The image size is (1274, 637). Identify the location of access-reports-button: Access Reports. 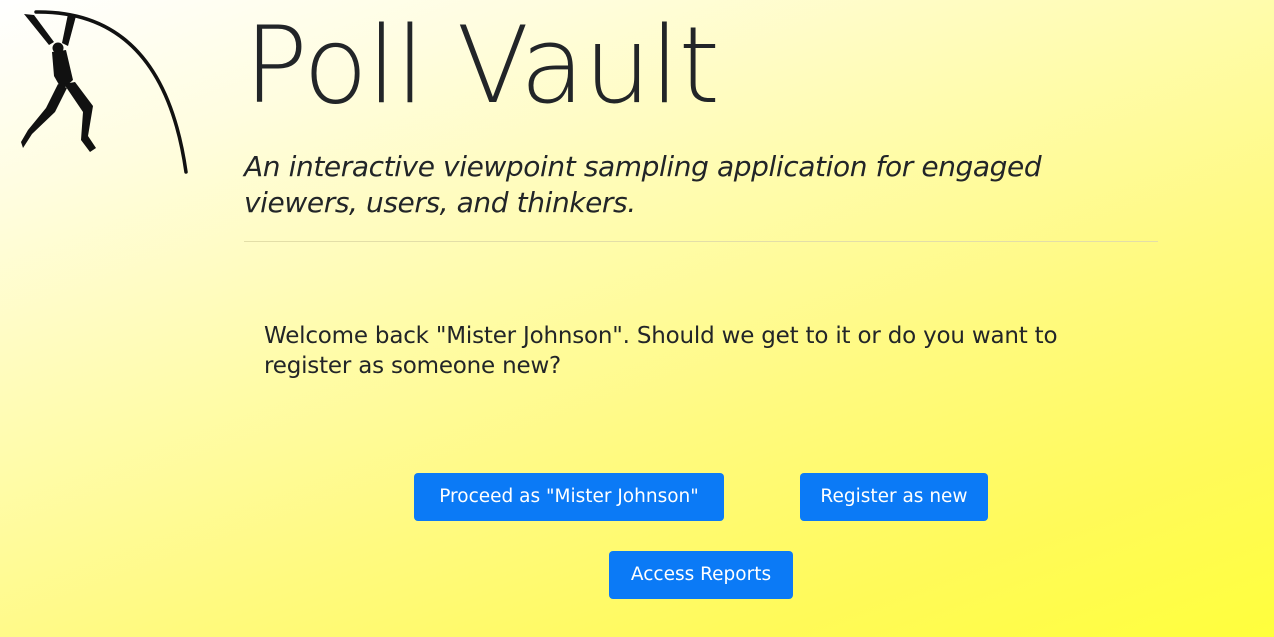
(701, 575).